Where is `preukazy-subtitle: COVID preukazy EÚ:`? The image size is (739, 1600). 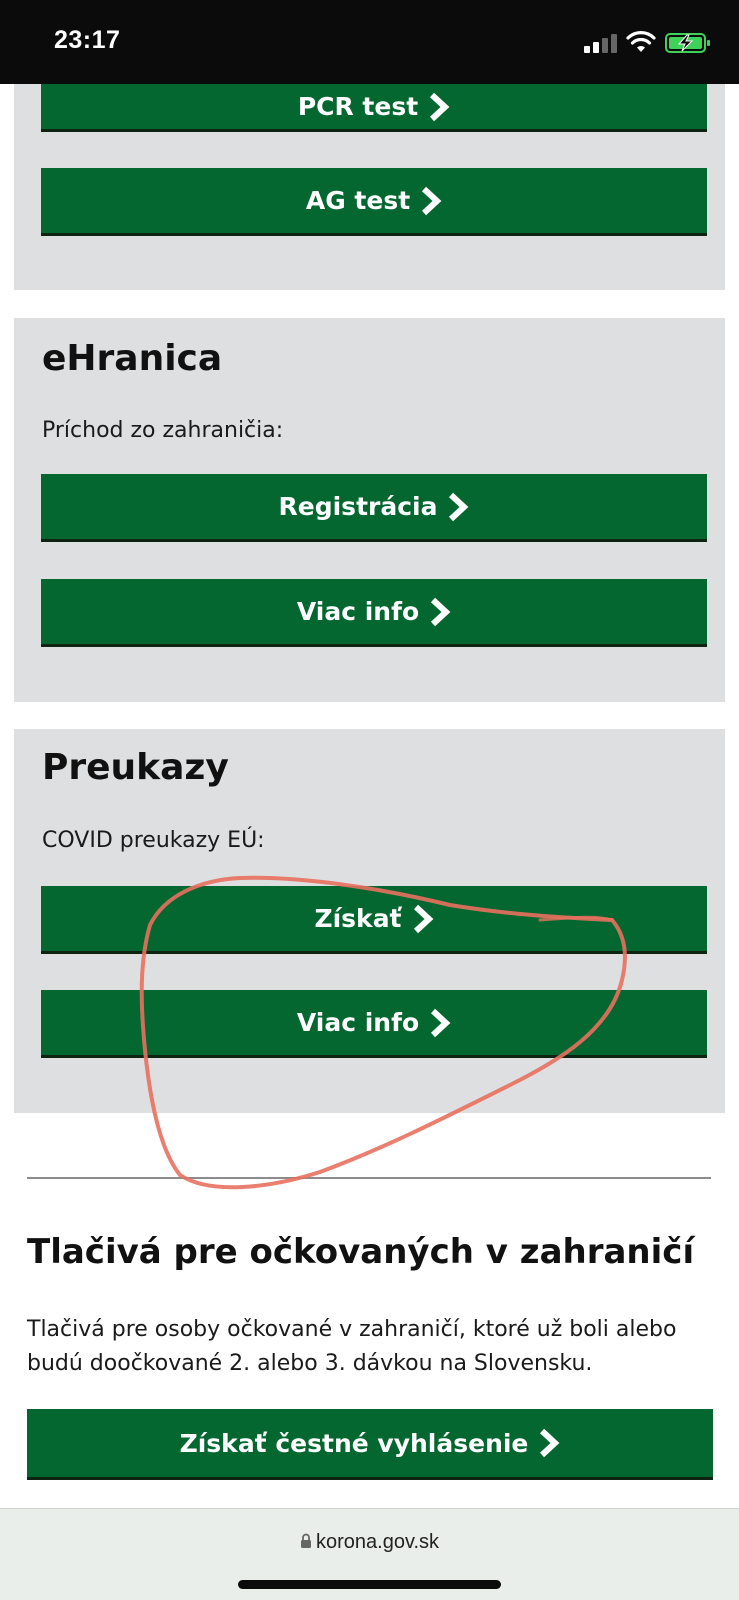 preukazy-subtitle: COVID preukazy EÚ: is located at coordinates (153, 840).